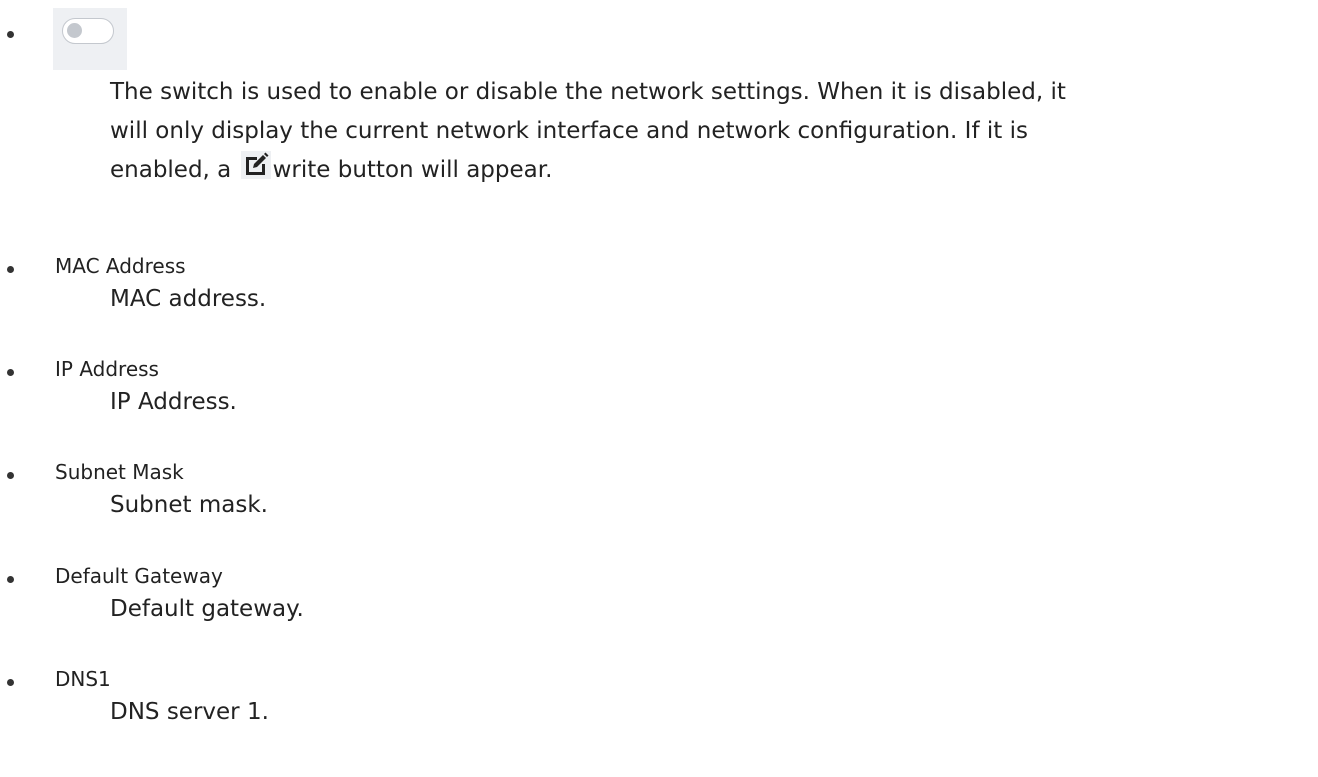  What do you see at coordinates (88, 31) in the screenshot?
I see `toggle-track` at bounding box center [88, 31].